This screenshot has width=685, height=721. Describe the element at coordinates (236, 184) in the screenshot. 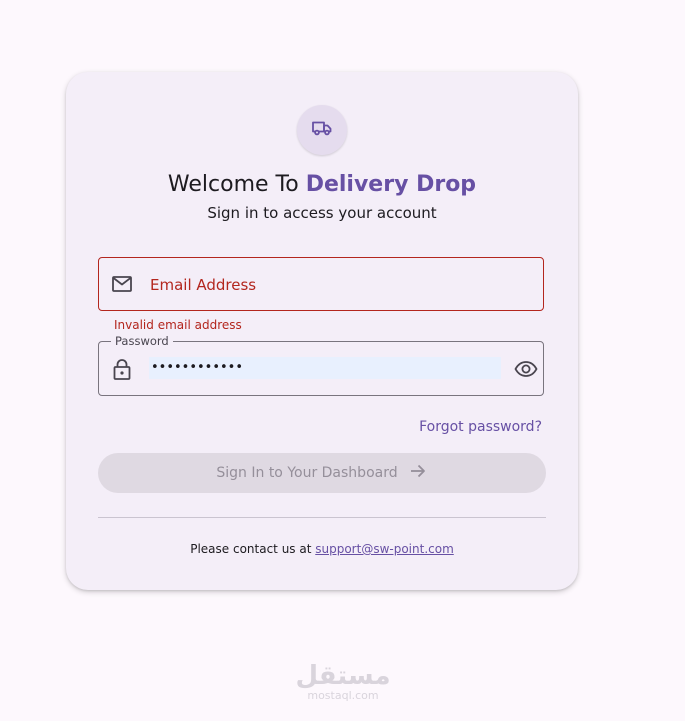

I see `title-prefix: Welcome To` at that location.